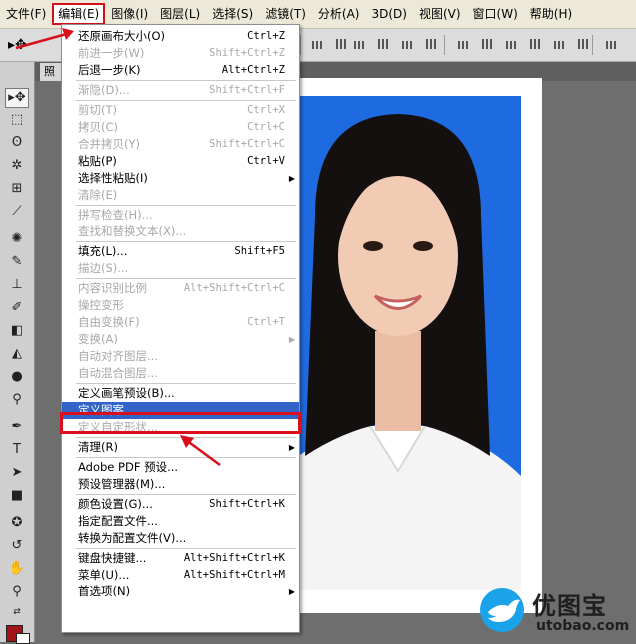 The width and height of the screenshot is (636, 644). I want to click on watermark: 优图宝 utobao.com, so click(557, 612).